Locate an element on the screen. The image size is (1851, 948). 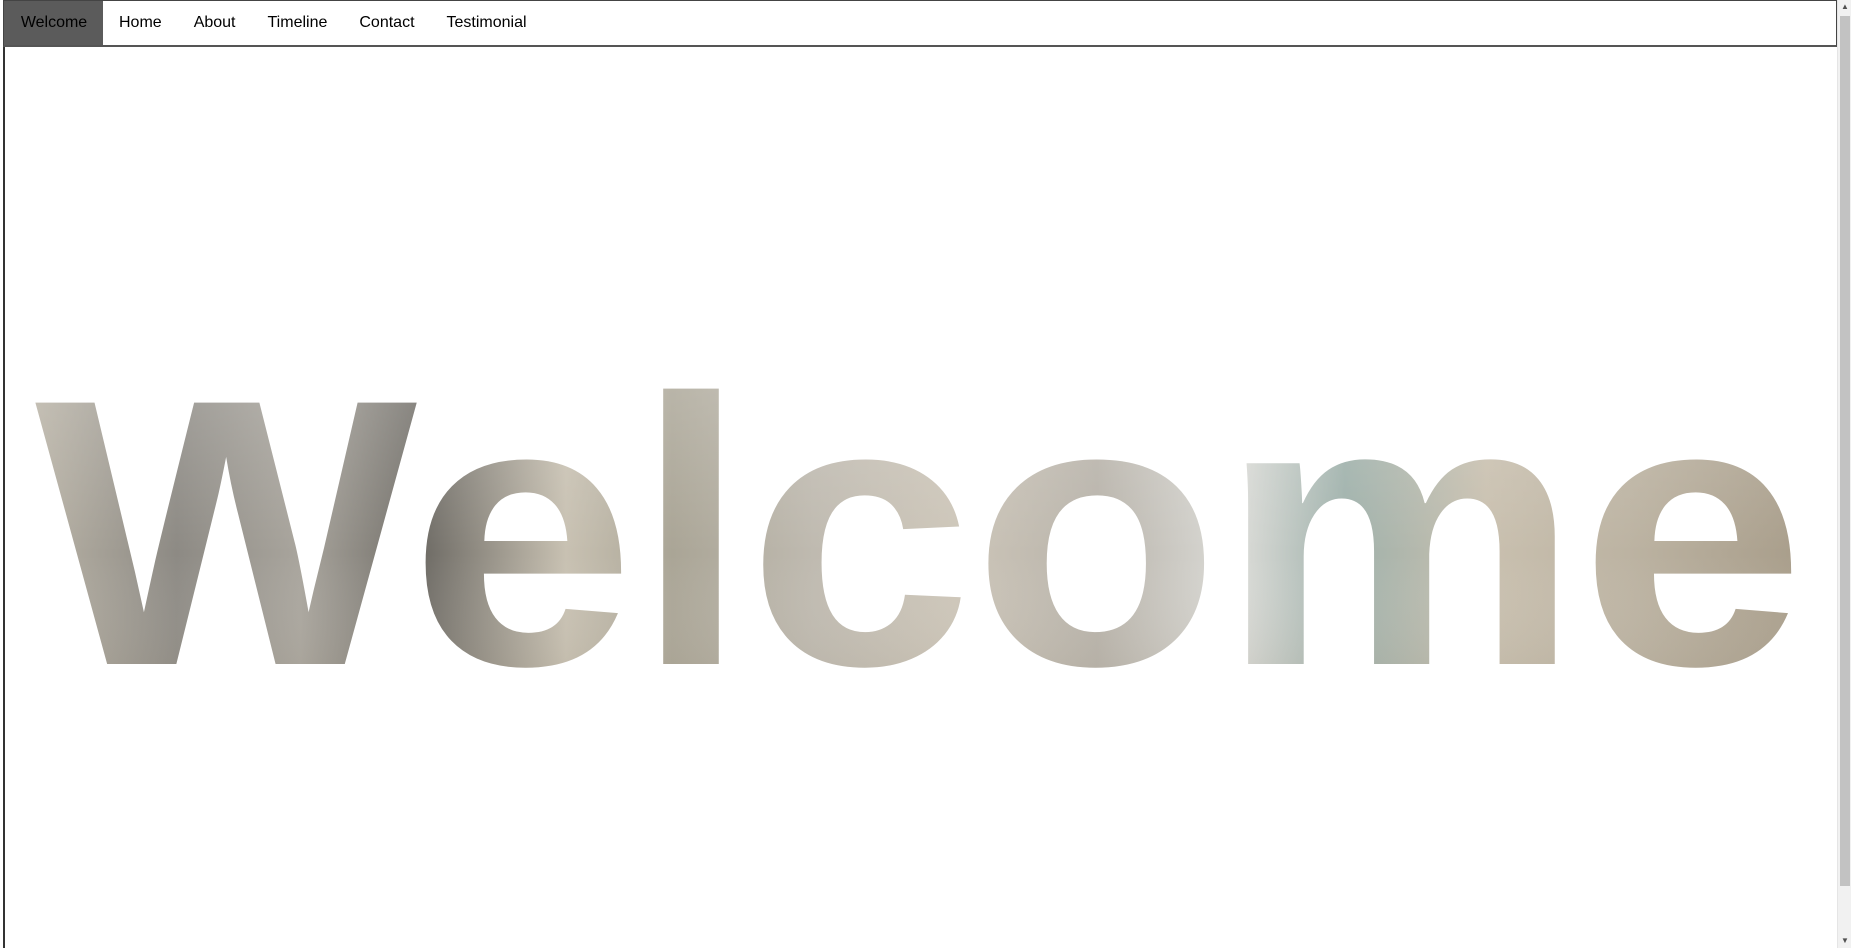
scrollbar-thumb is located at coordinates (1845, 451).